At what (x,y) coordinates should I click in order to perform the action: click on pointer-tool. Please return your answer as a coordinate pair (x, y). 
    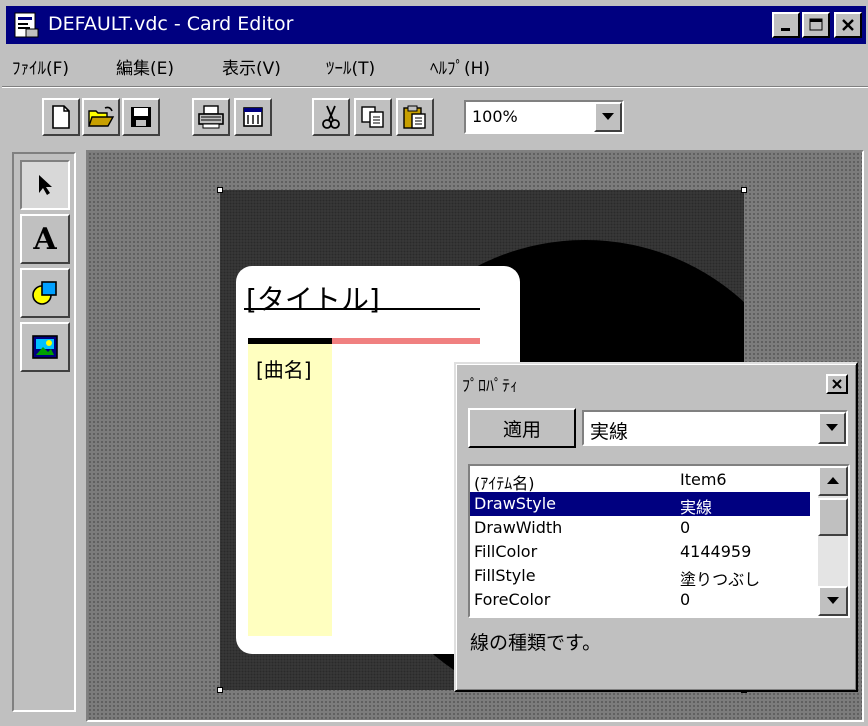
    Looking at the image, I should click on (45, 185).